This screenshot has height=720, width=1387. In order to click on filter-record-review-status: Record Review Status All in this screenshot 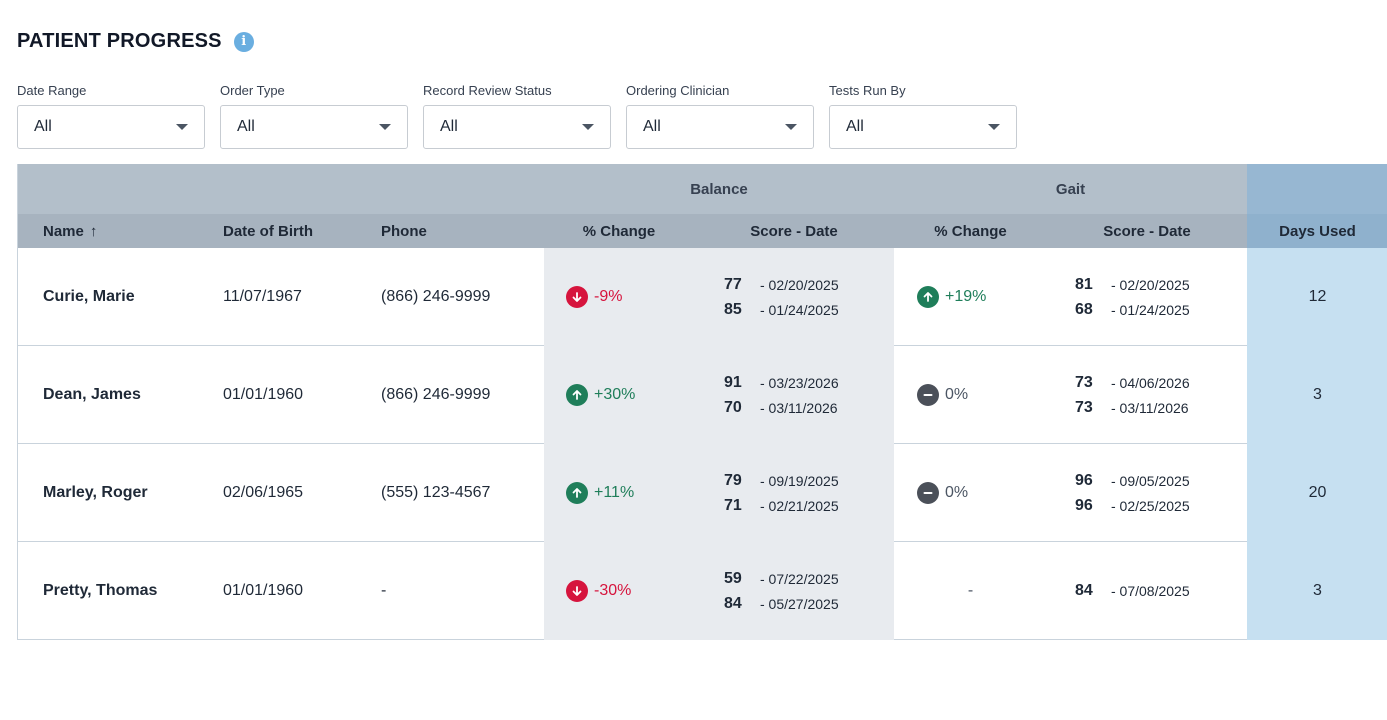, I will do `click(517, 116)`.